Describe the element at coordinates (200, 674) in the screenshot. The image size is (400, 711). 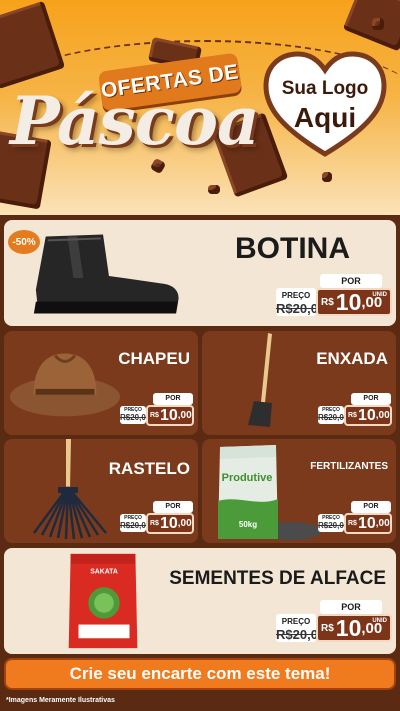
I see `cta-button: Crie seu encarte com este tema!` at that location.